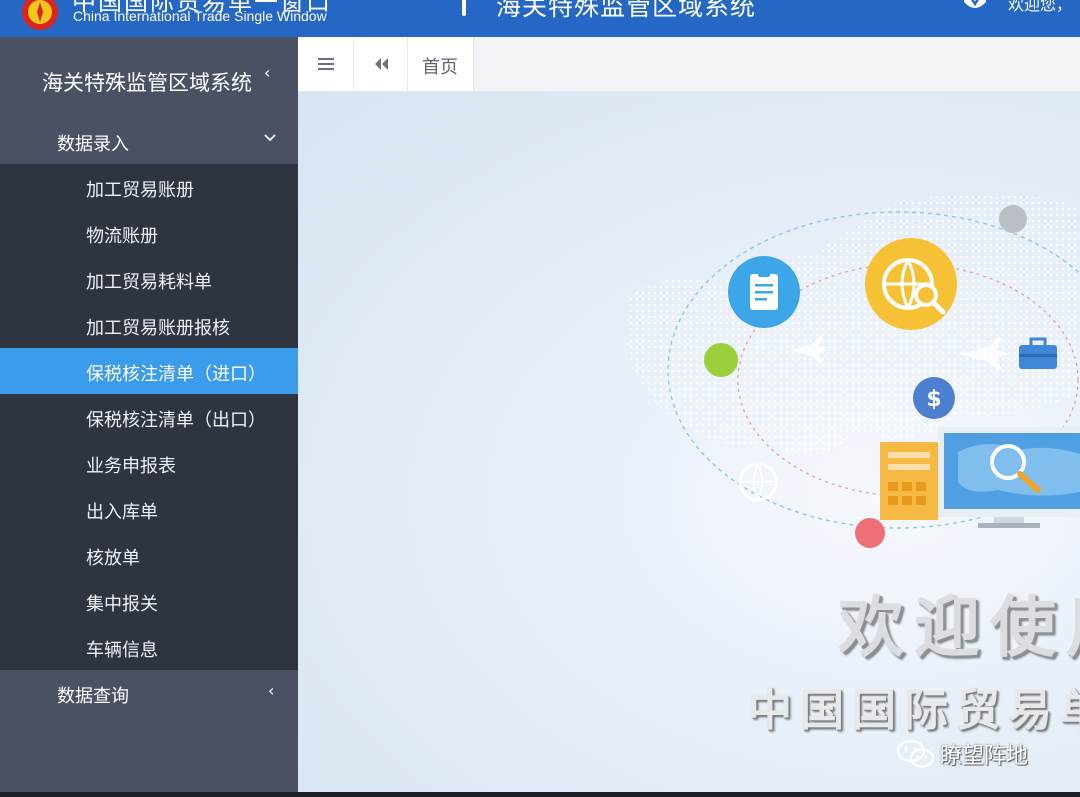 Image resolution: width=1080 pixels, height=797 pixels. I want to click on sidebar-item-centralized-declaration: 集中报关, so click(149, 601).